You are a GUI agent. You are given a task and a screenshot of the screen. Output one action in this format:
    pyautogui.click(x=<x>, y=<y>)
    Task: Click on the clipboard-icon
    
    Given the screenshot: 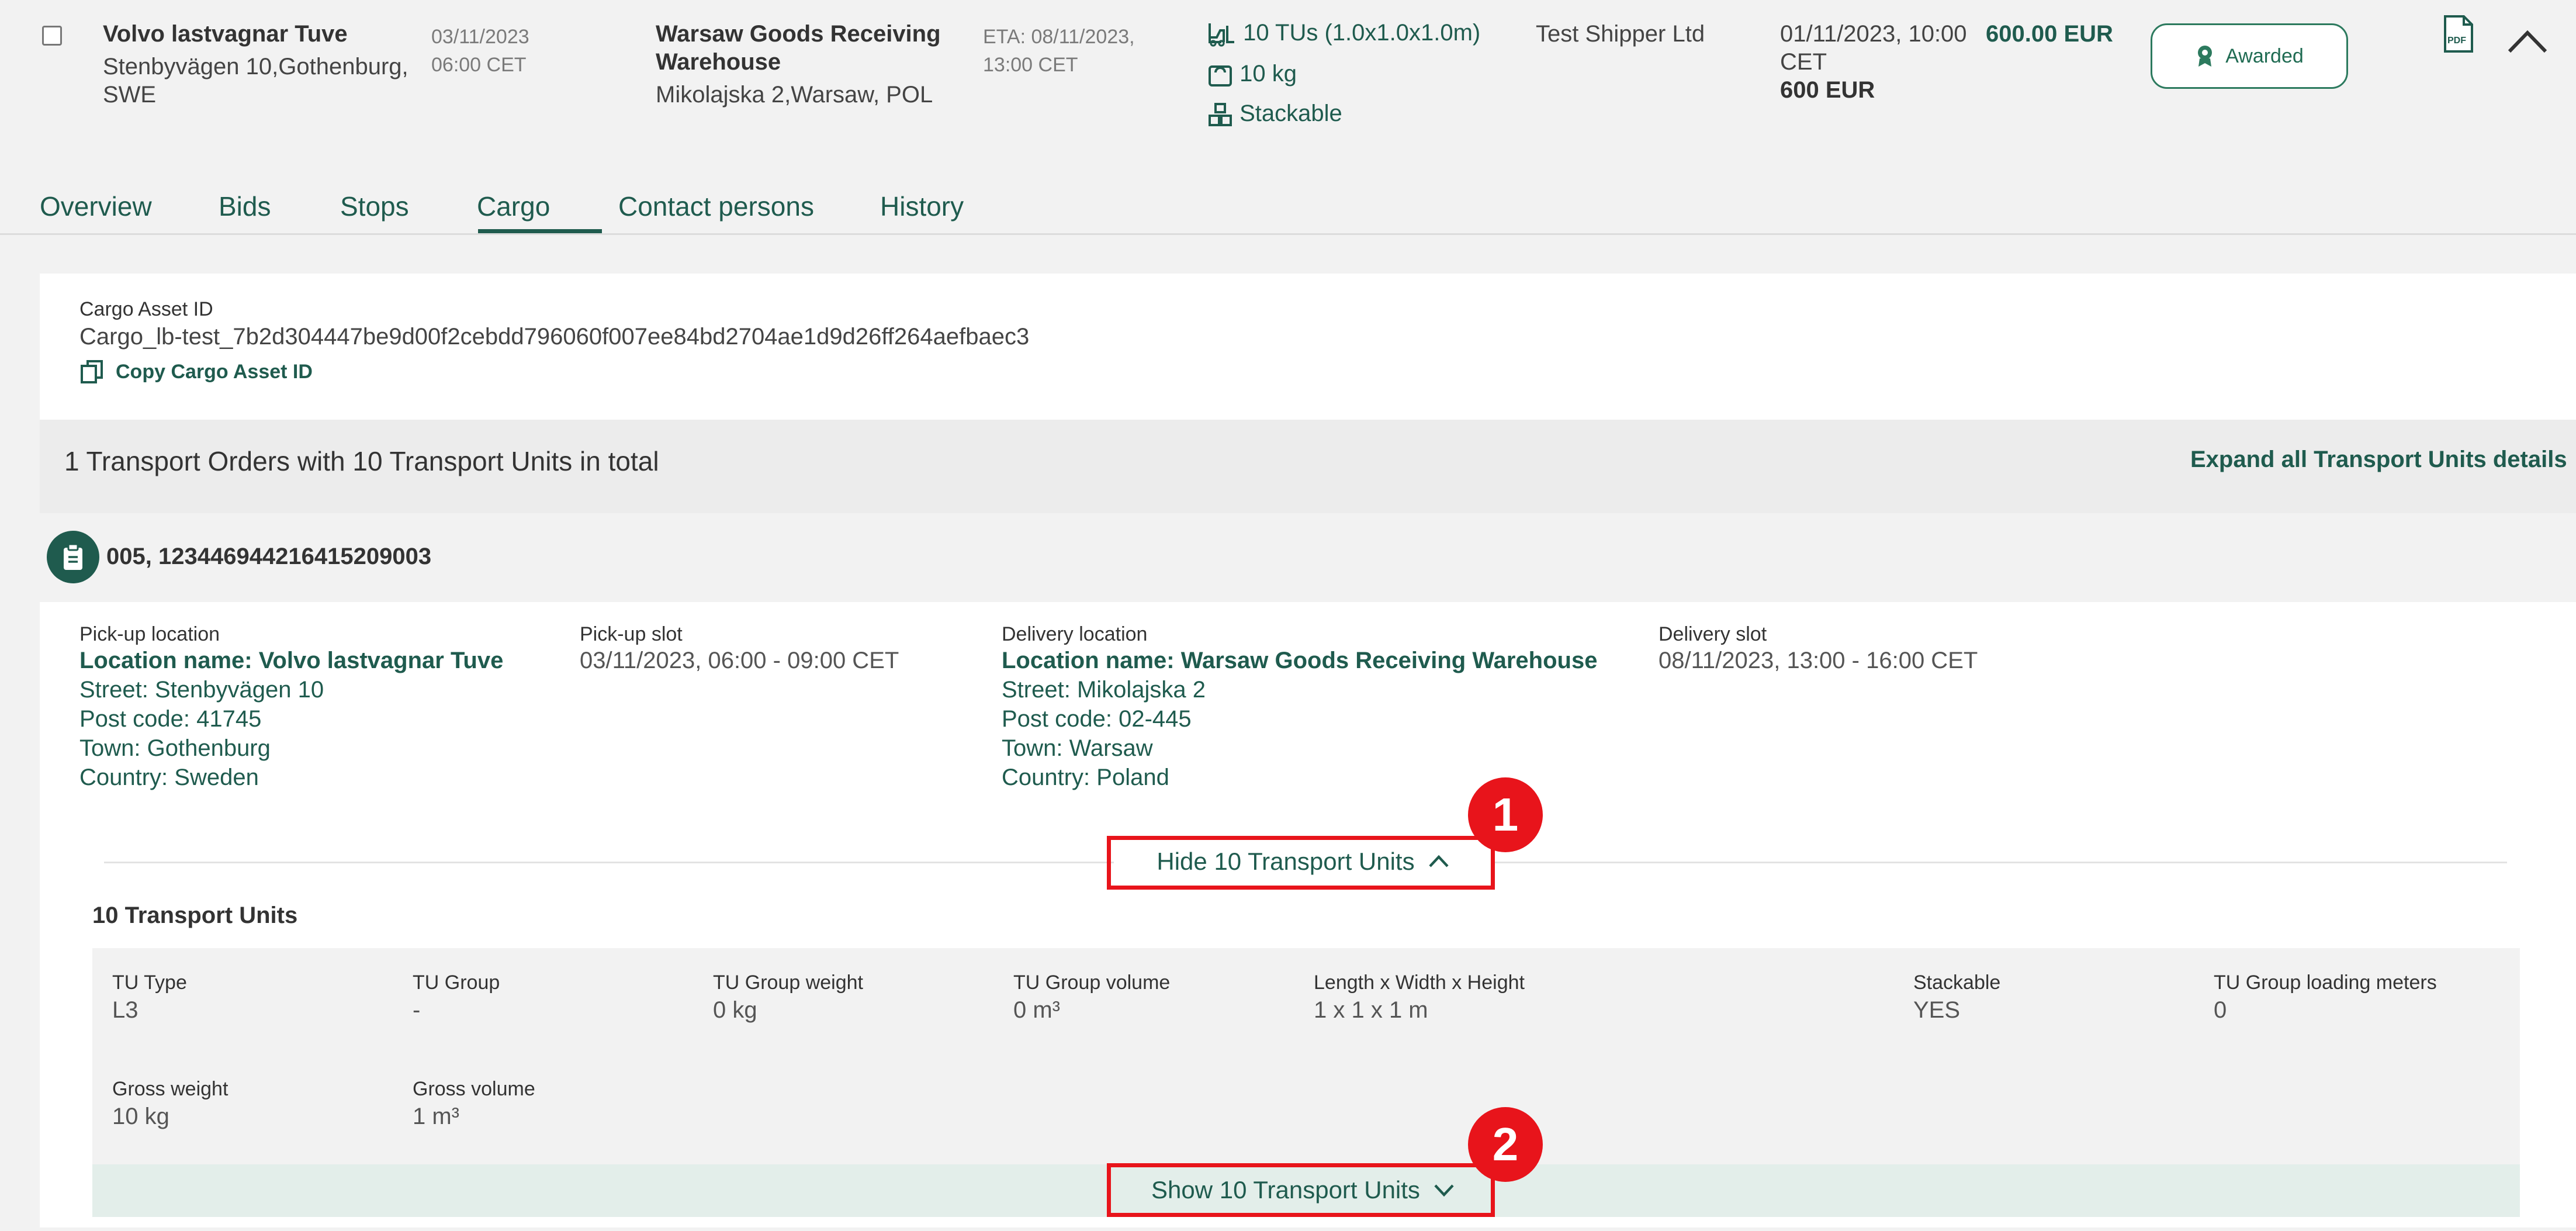 What is the action you would take?
    pyautogui.click(x=73, y=556)
    